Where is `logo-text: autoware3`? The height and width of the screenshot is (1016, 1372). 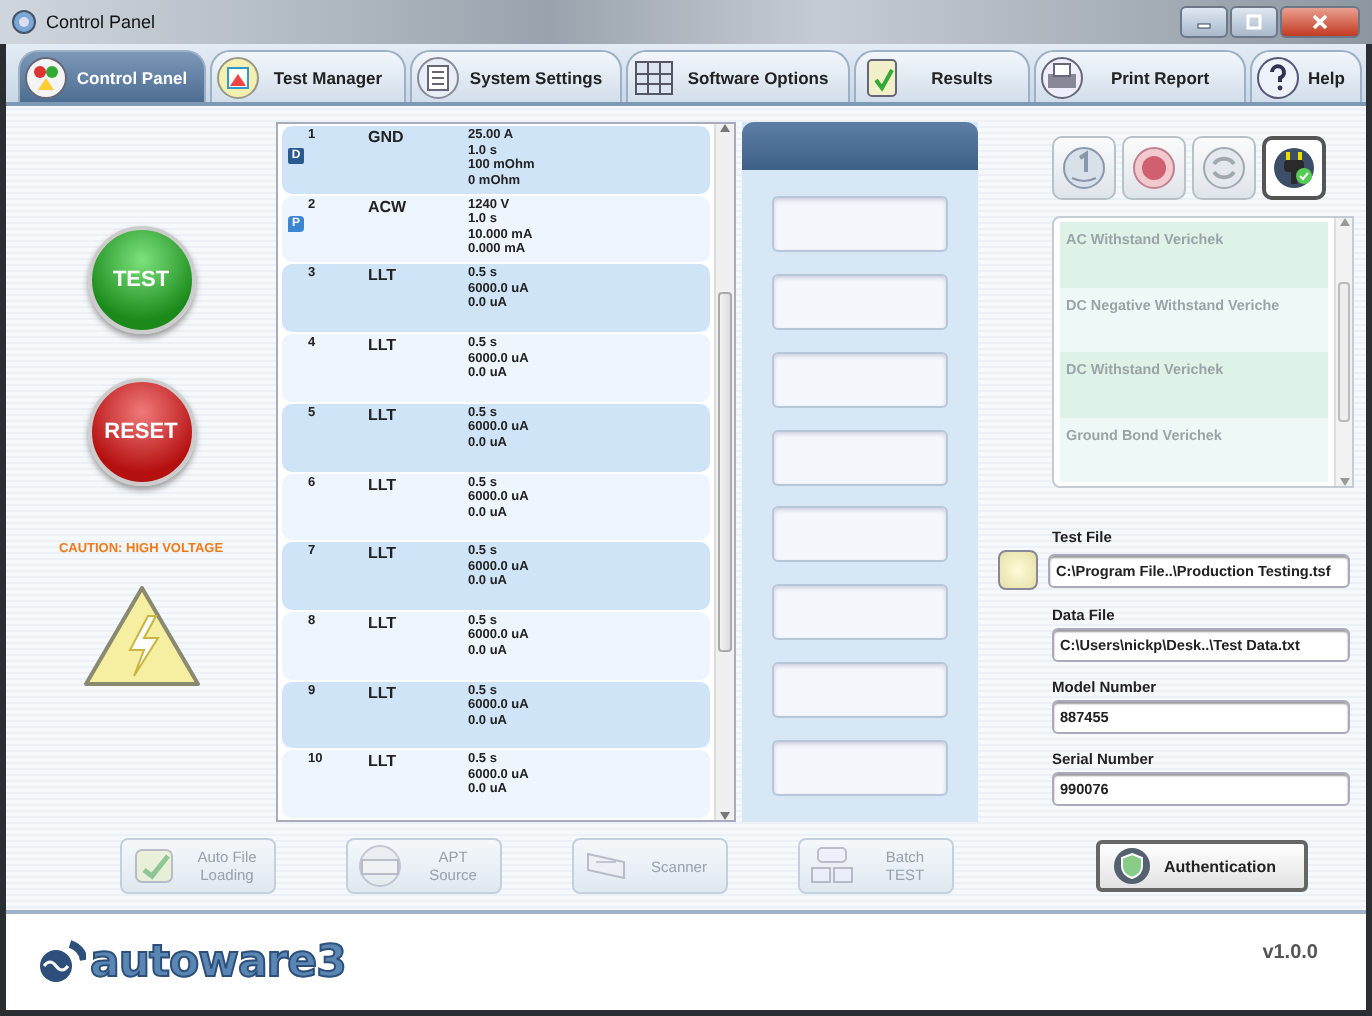 logo-text: autoware3 is located at coordinates (218, 962).